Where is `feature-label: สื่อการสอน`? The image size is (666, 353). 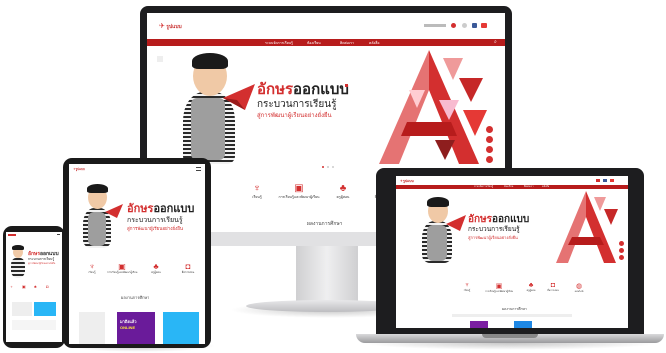
feature-label: สื่อการสอน is located at coordinates (188, 272).